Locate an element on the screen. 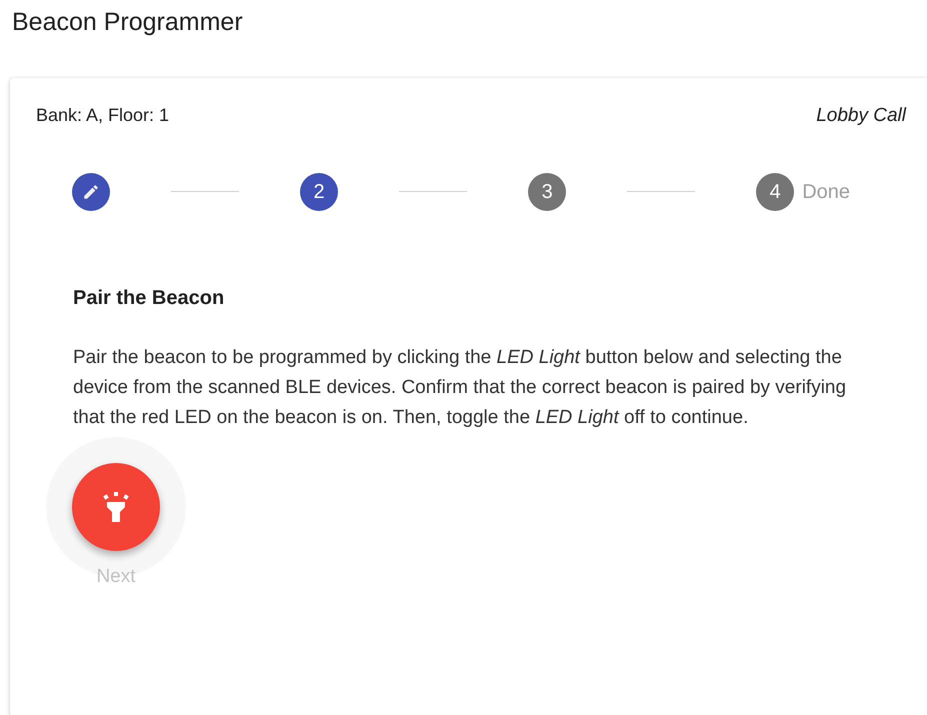  step-number: 2 is located at coordinates (319, 191).